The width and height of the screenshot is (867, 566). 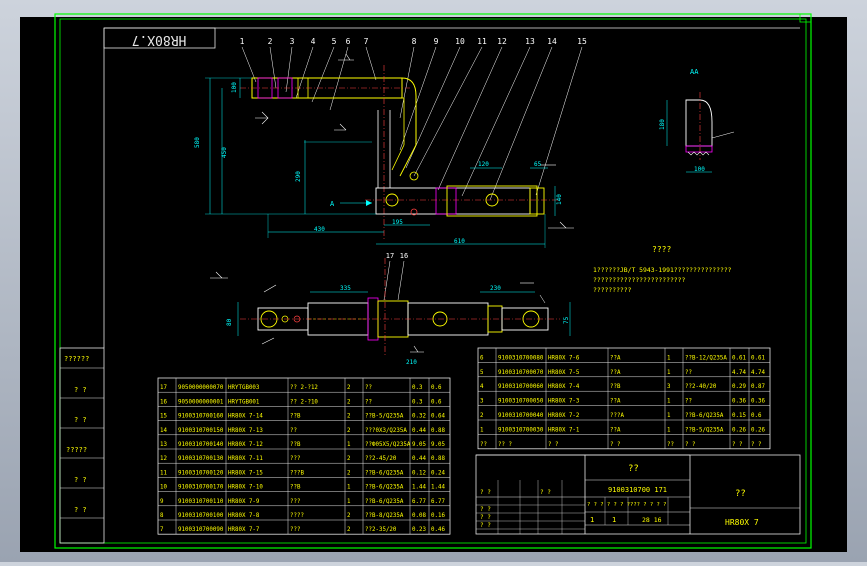 What do you see at coordinates (438, 488) in the screenshot?
I see `bom-cell: 1.44` at bounding box center [438, 488].